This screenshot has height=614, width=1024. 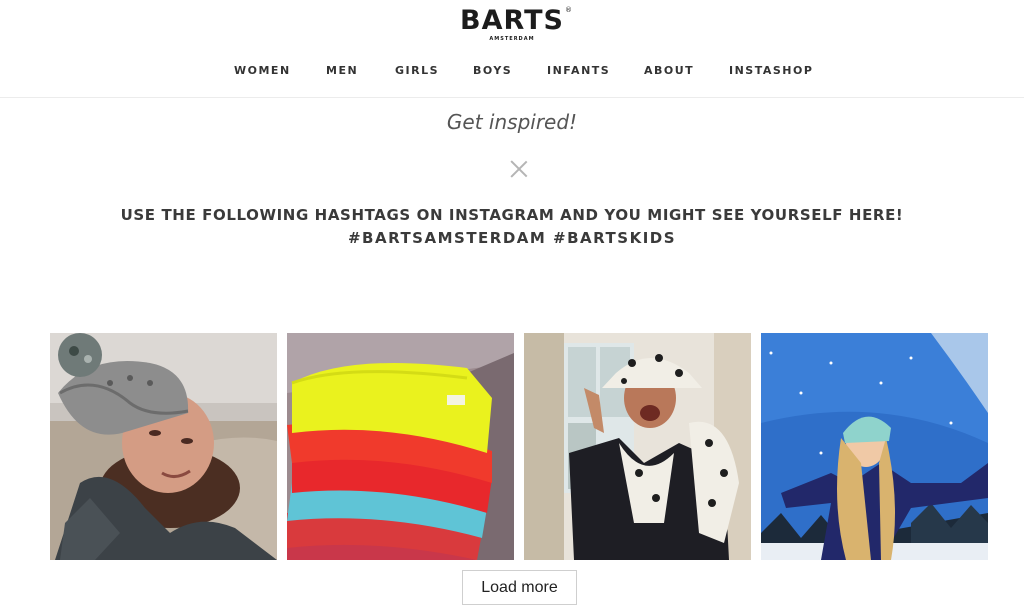 What do you see at coordinates (512, 20) in the screenshot?
I see `brand-name: BARTS` at bounding box center [512, 20].